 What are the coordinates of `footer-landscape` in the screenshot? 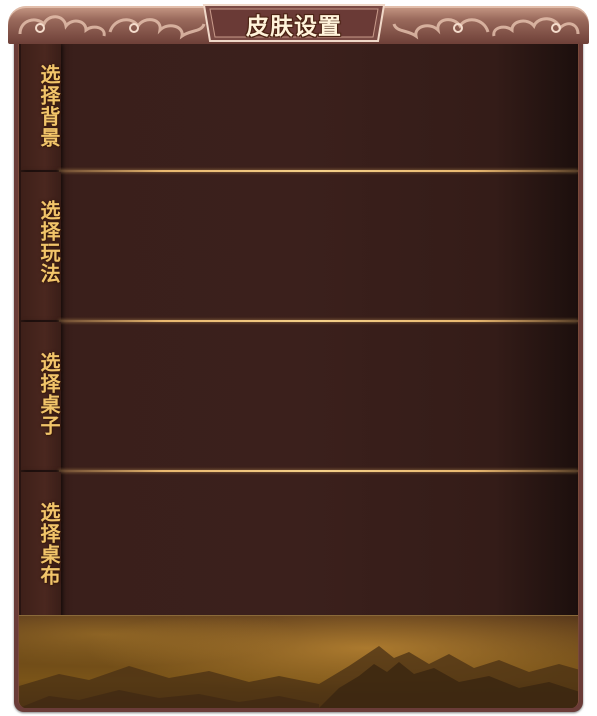 It's located at (298, 661).